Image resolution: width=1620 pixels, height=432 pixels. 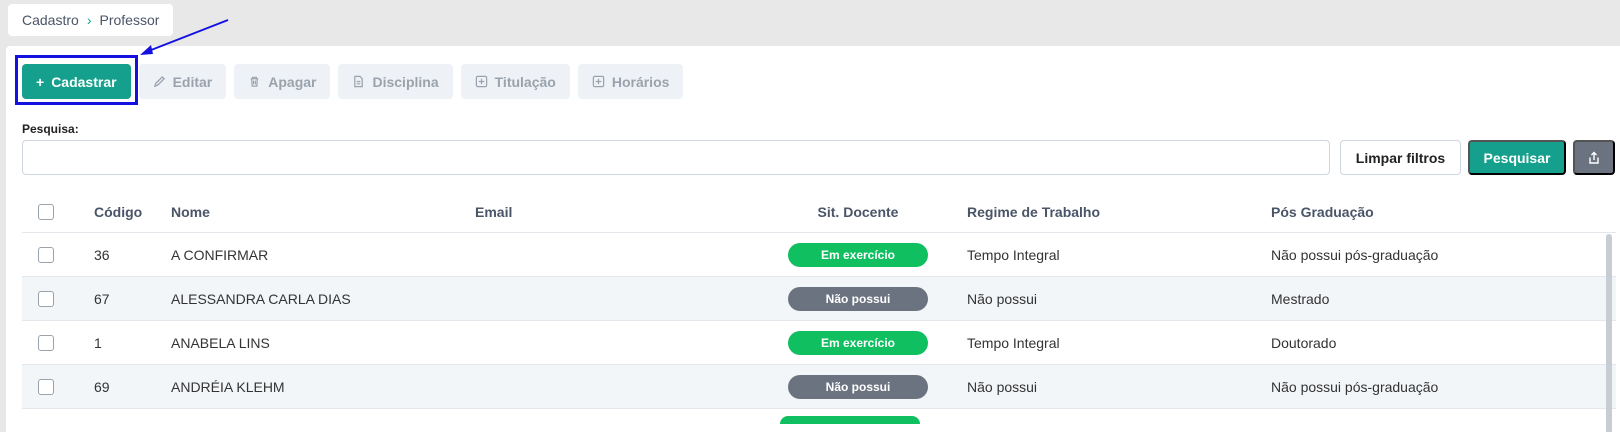 I want to click on cell-codigo: 36, so click(x=102, y=254).